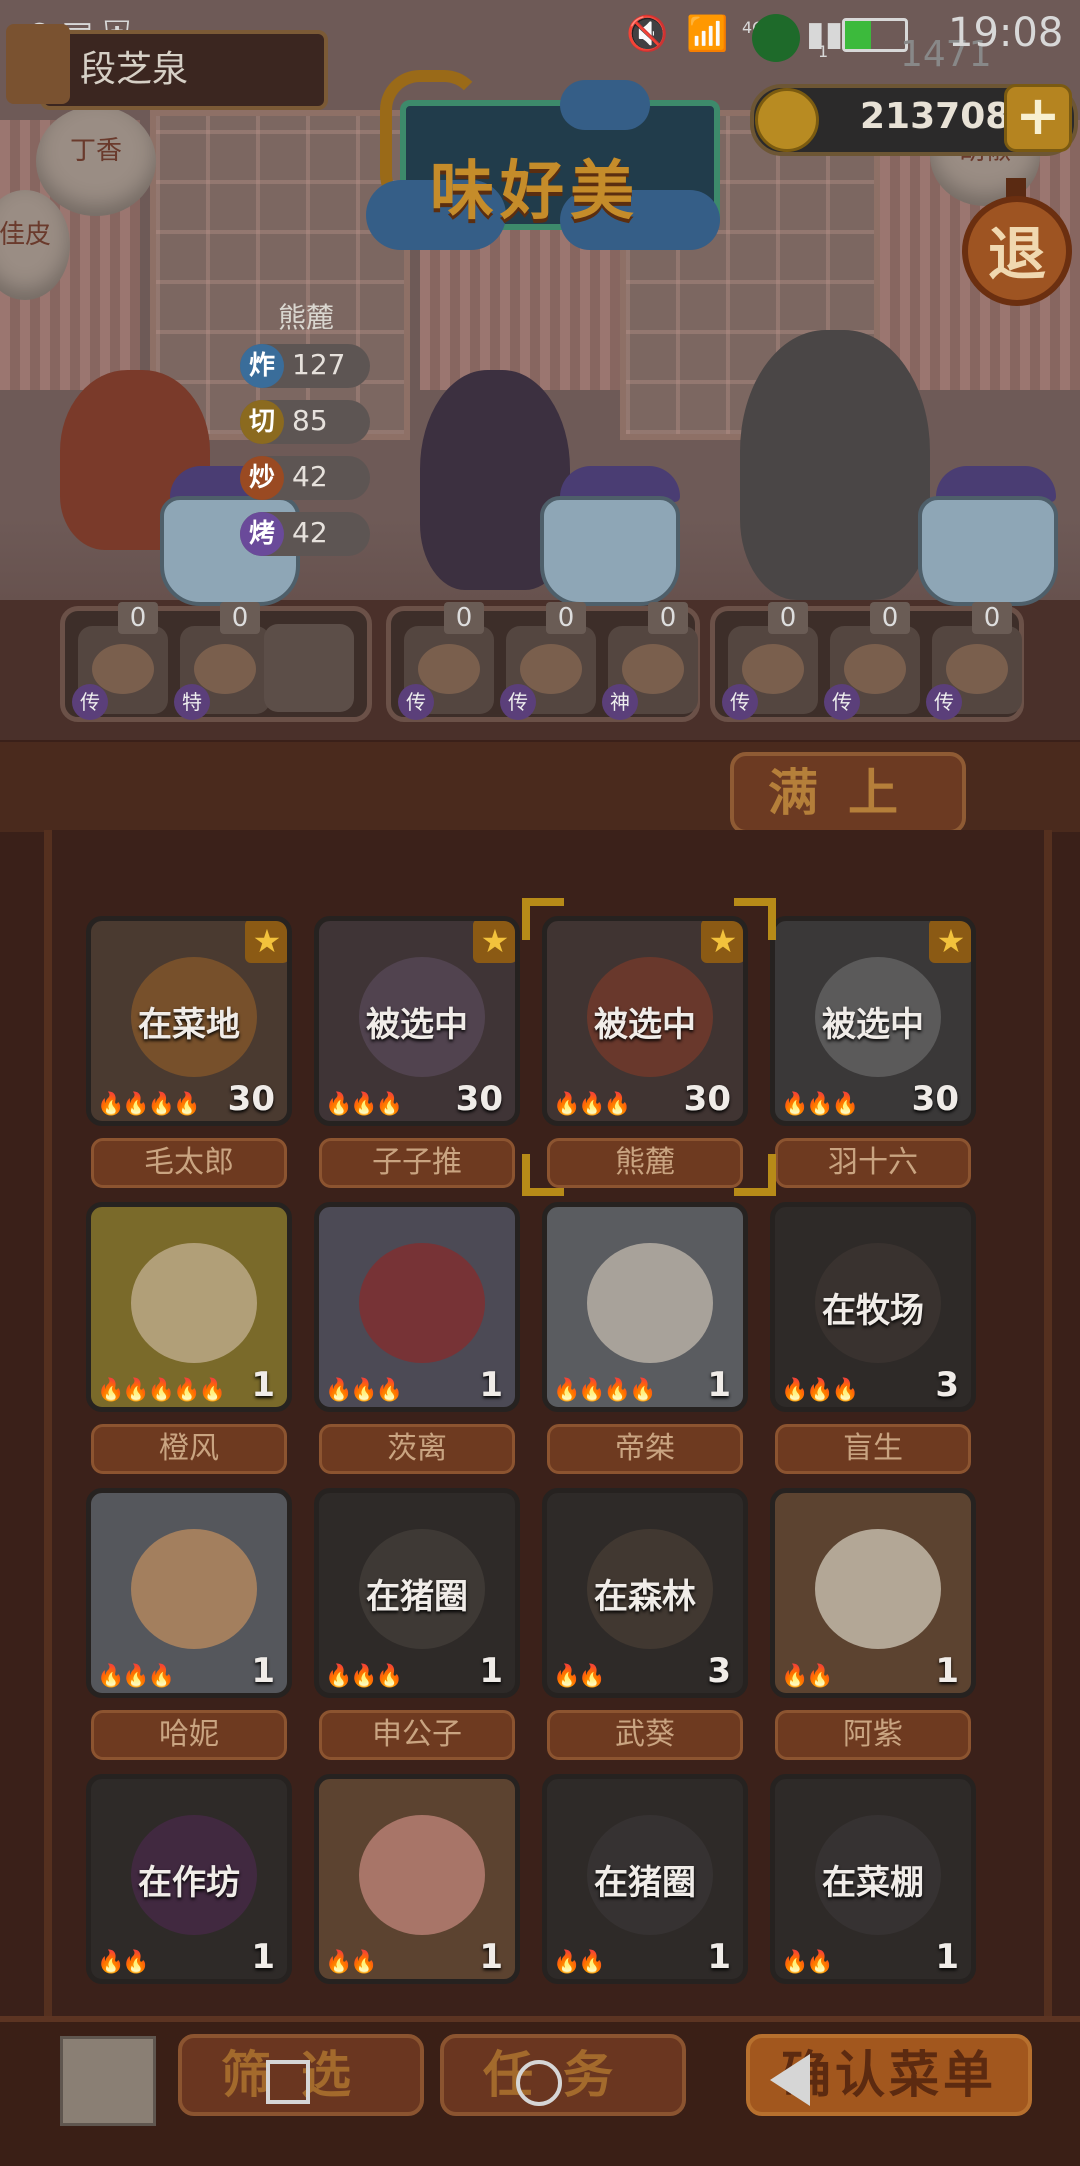  I want to click on flame-rating-icon: 🔥🔥🔥🔥, so click(149, 1104).